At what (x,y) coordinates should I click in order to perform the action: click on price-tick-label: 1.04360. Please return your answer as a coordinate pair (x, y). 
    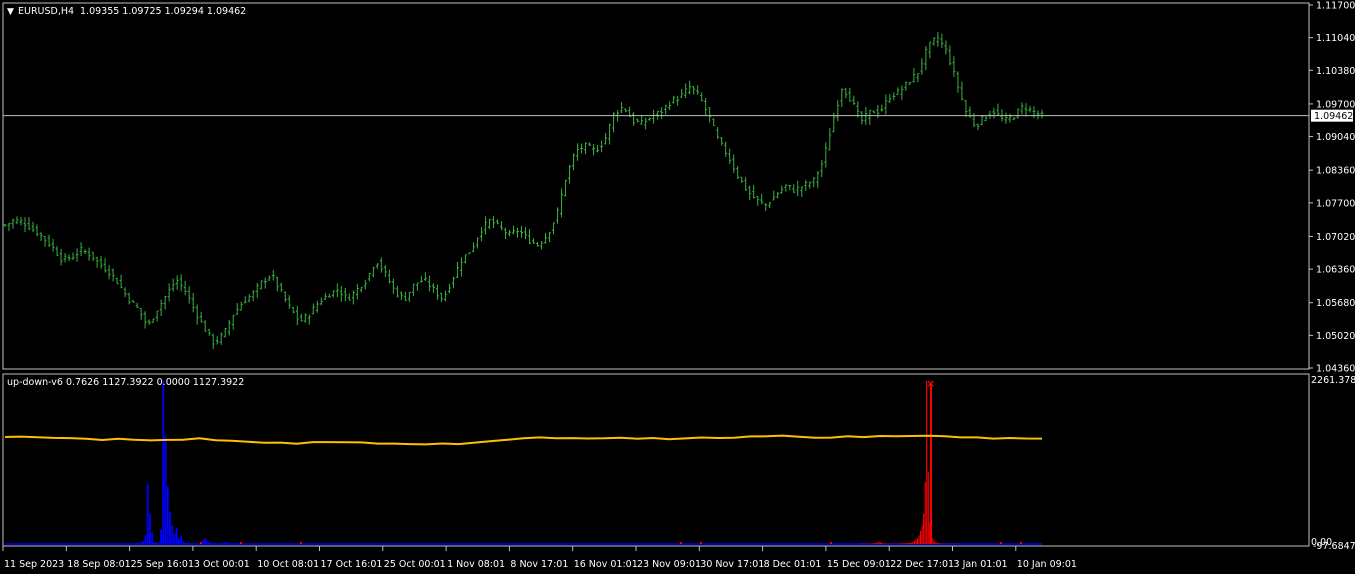
    Looking at the image, I should click on (1335, 369).